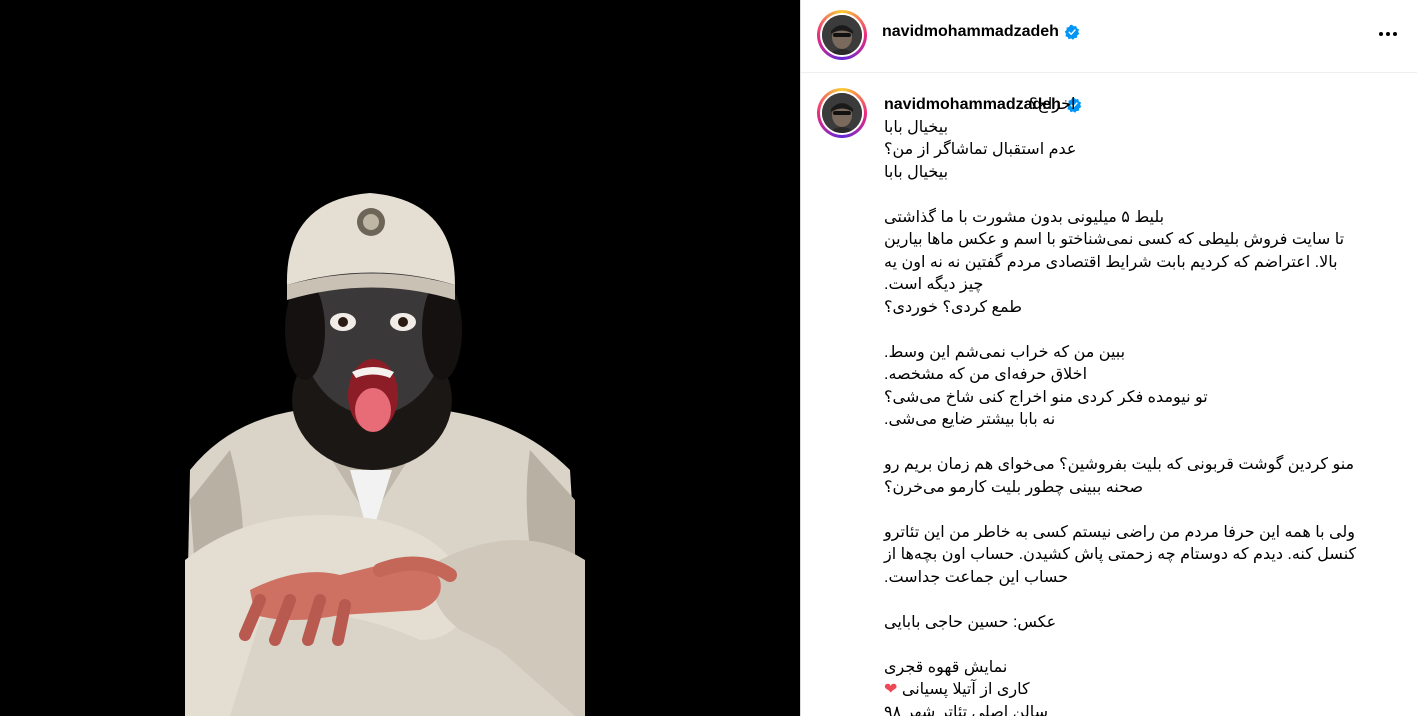 This screenshot has width=1417, height=716. What do you see at coordinates (1014, 487) in the screenshot?
I see `caption-line: صحنه ببینی چطور بلیت کارمو می‌خرن؟` at bounding box center [1014, 487].